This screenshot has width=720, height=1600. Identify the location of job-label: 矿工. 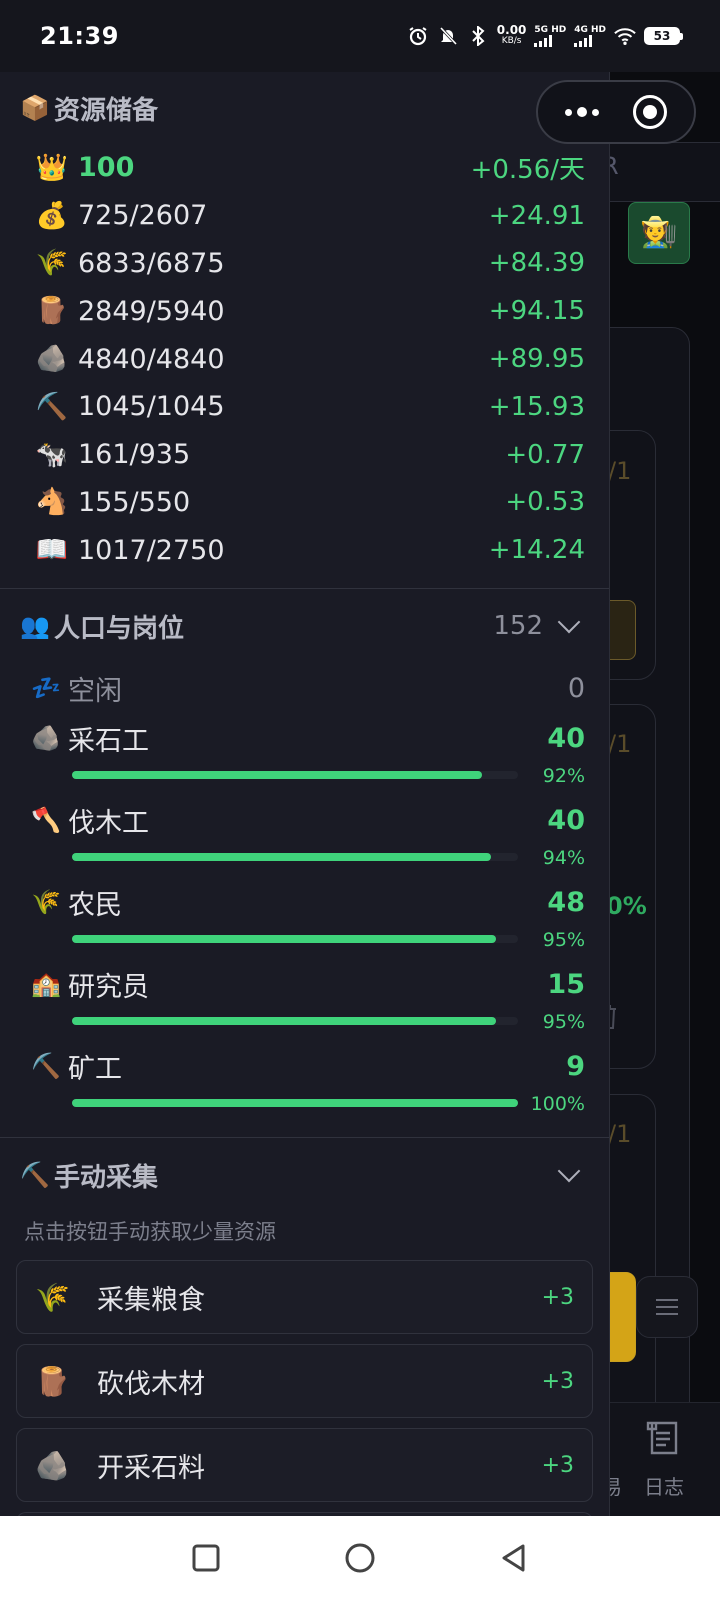
(95, 1069).